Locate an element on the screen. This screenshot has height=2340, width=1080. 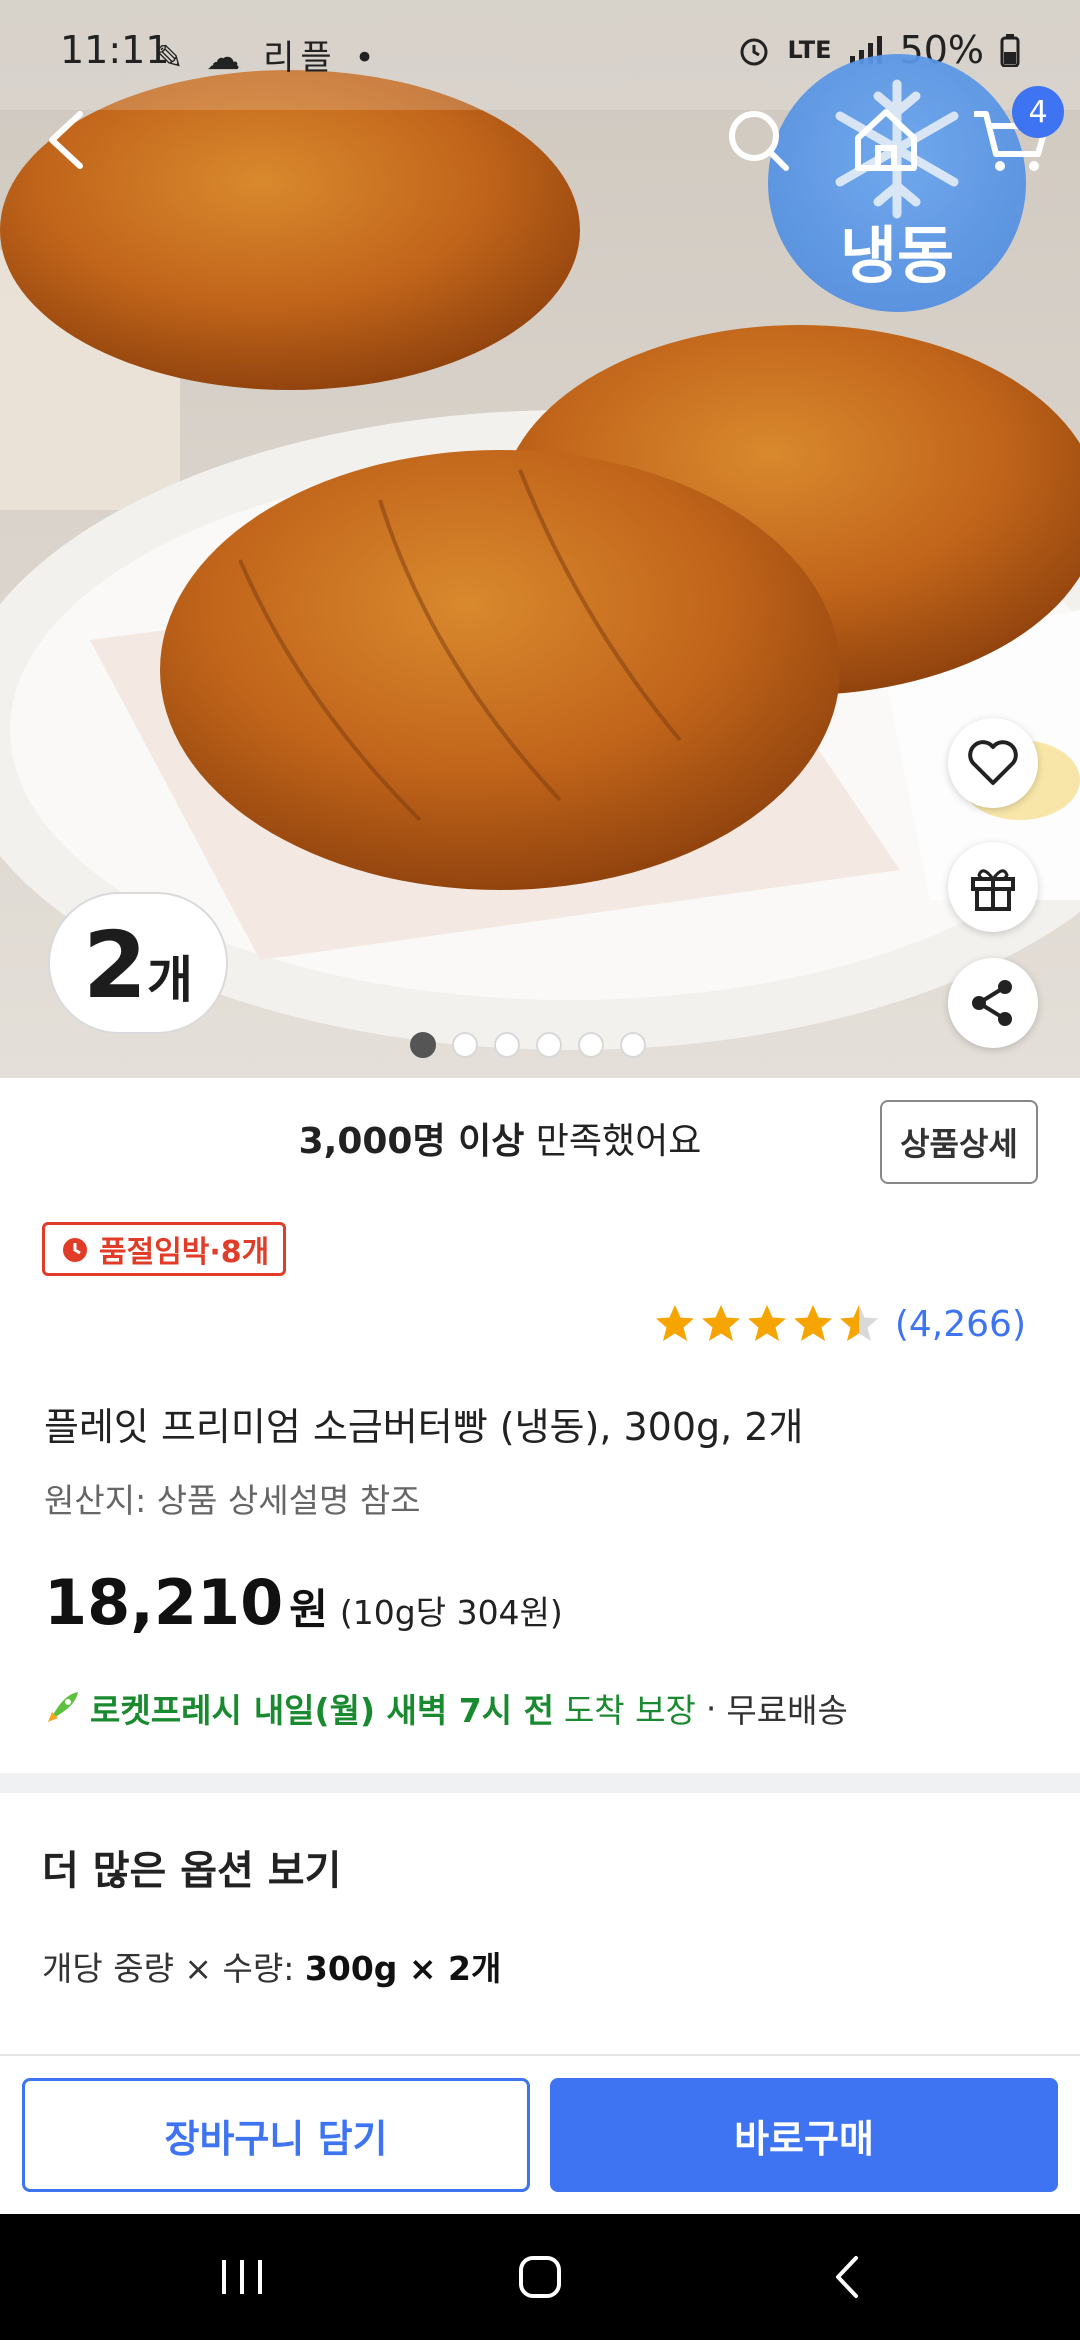
system-back-button is located at coordinates (848, 2277).